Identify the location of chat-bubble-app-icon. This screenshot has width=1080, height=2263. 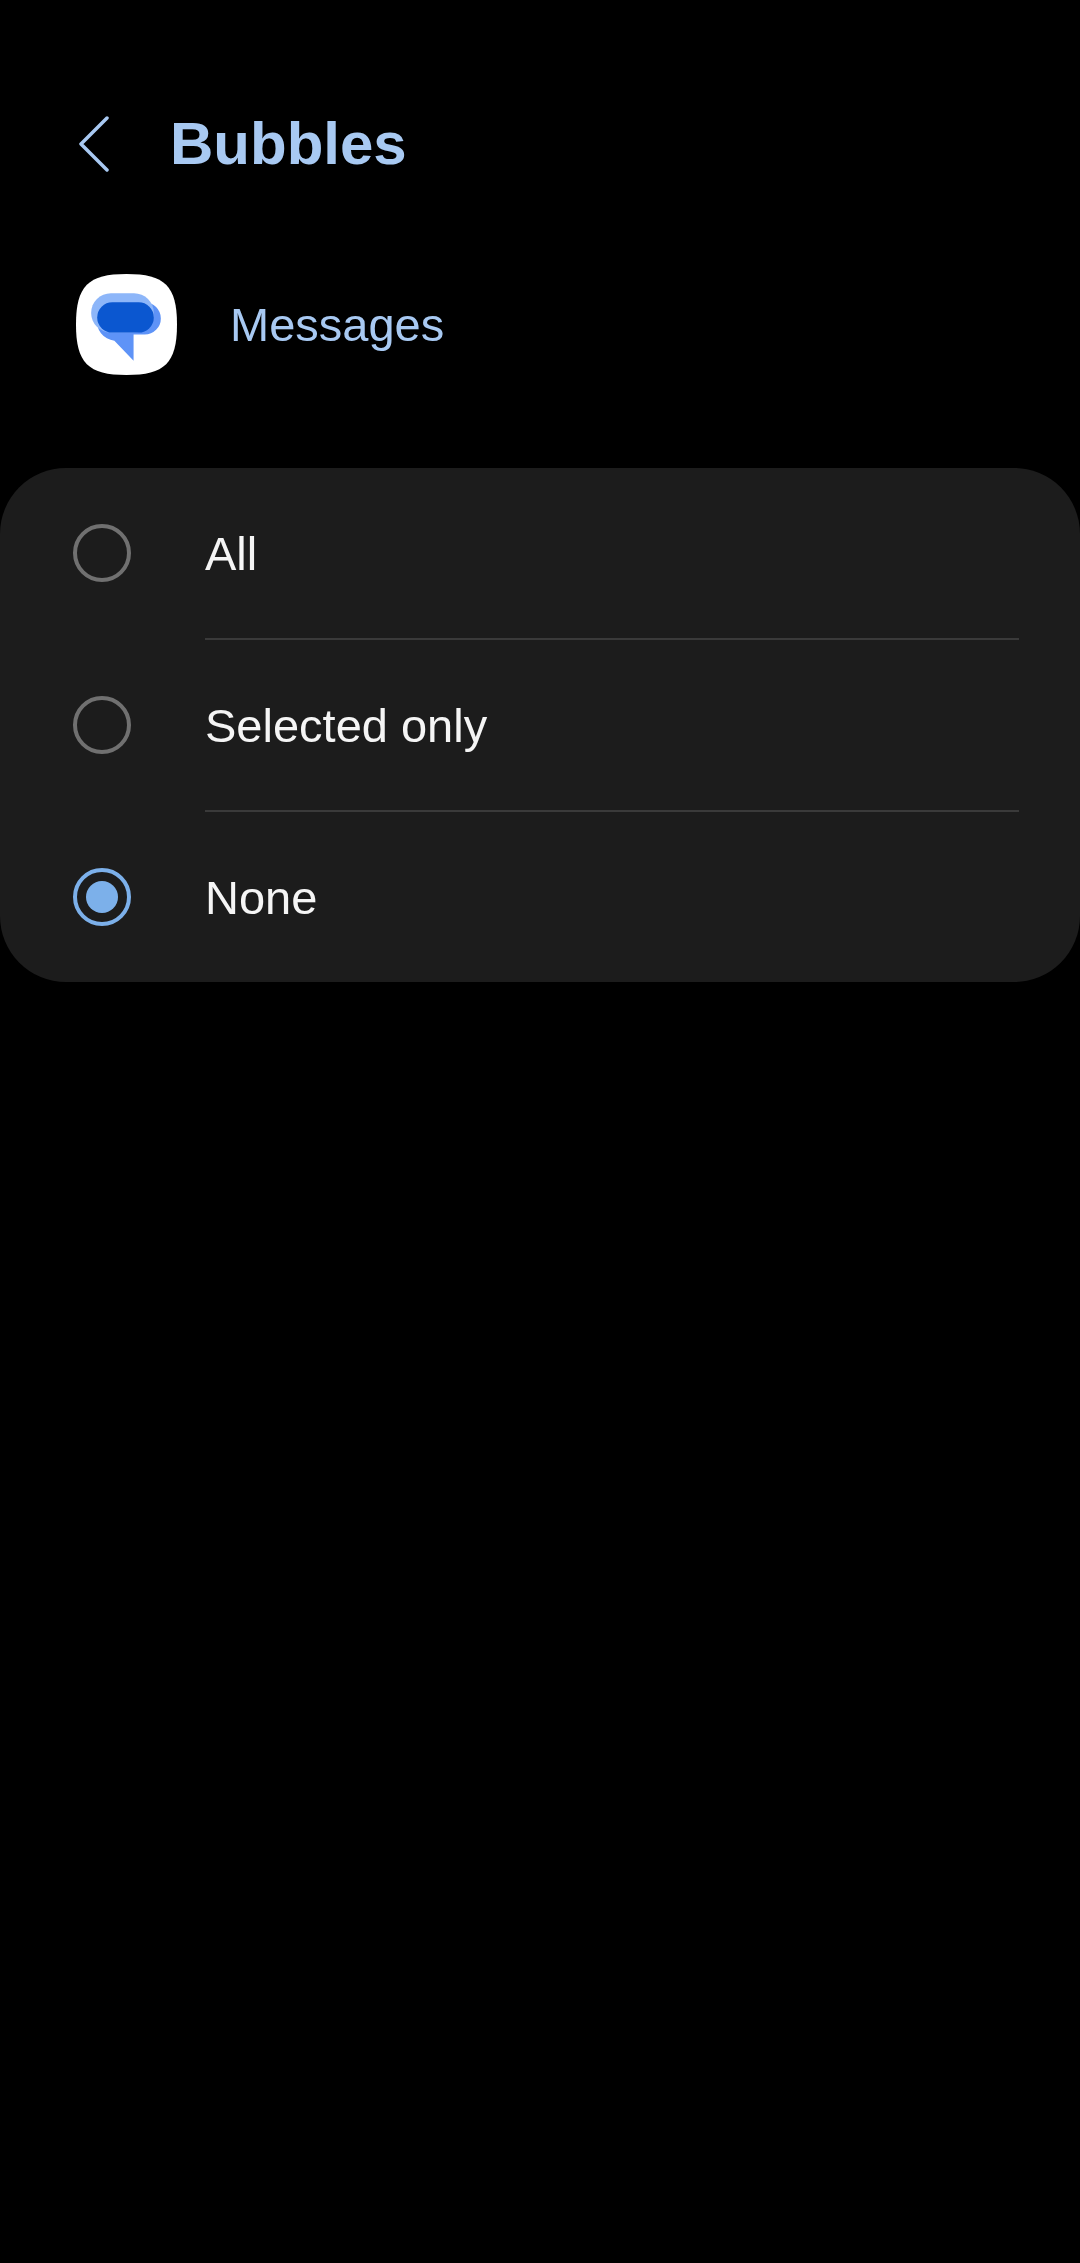
(126, 324).